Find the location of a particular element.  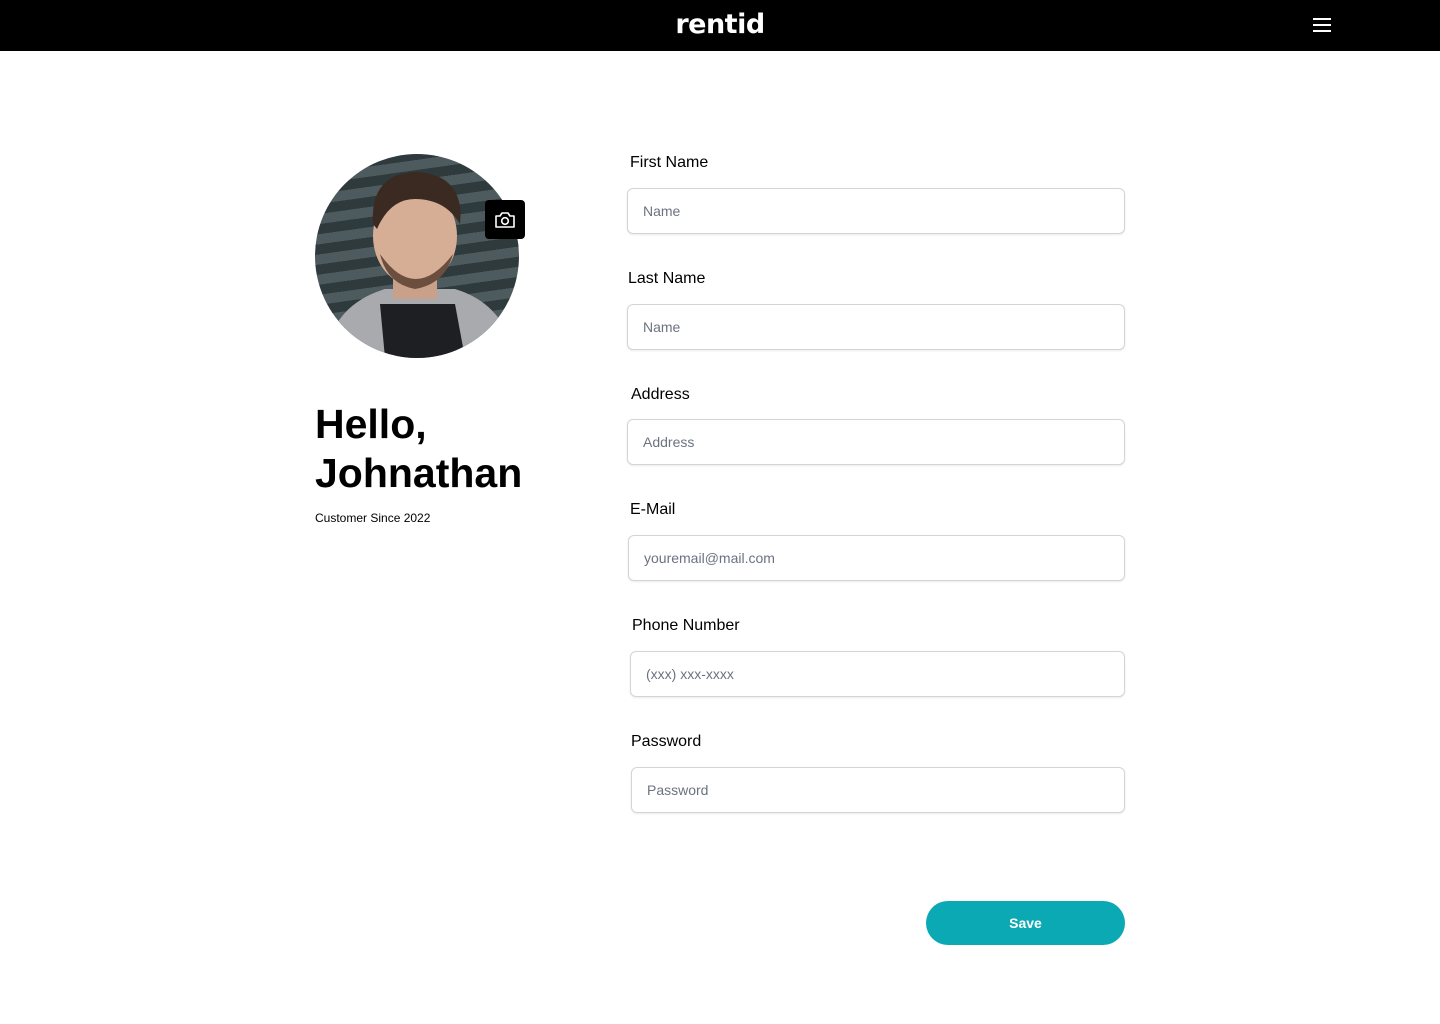

first-name-label: First Name is located at coordinates (669, 162).